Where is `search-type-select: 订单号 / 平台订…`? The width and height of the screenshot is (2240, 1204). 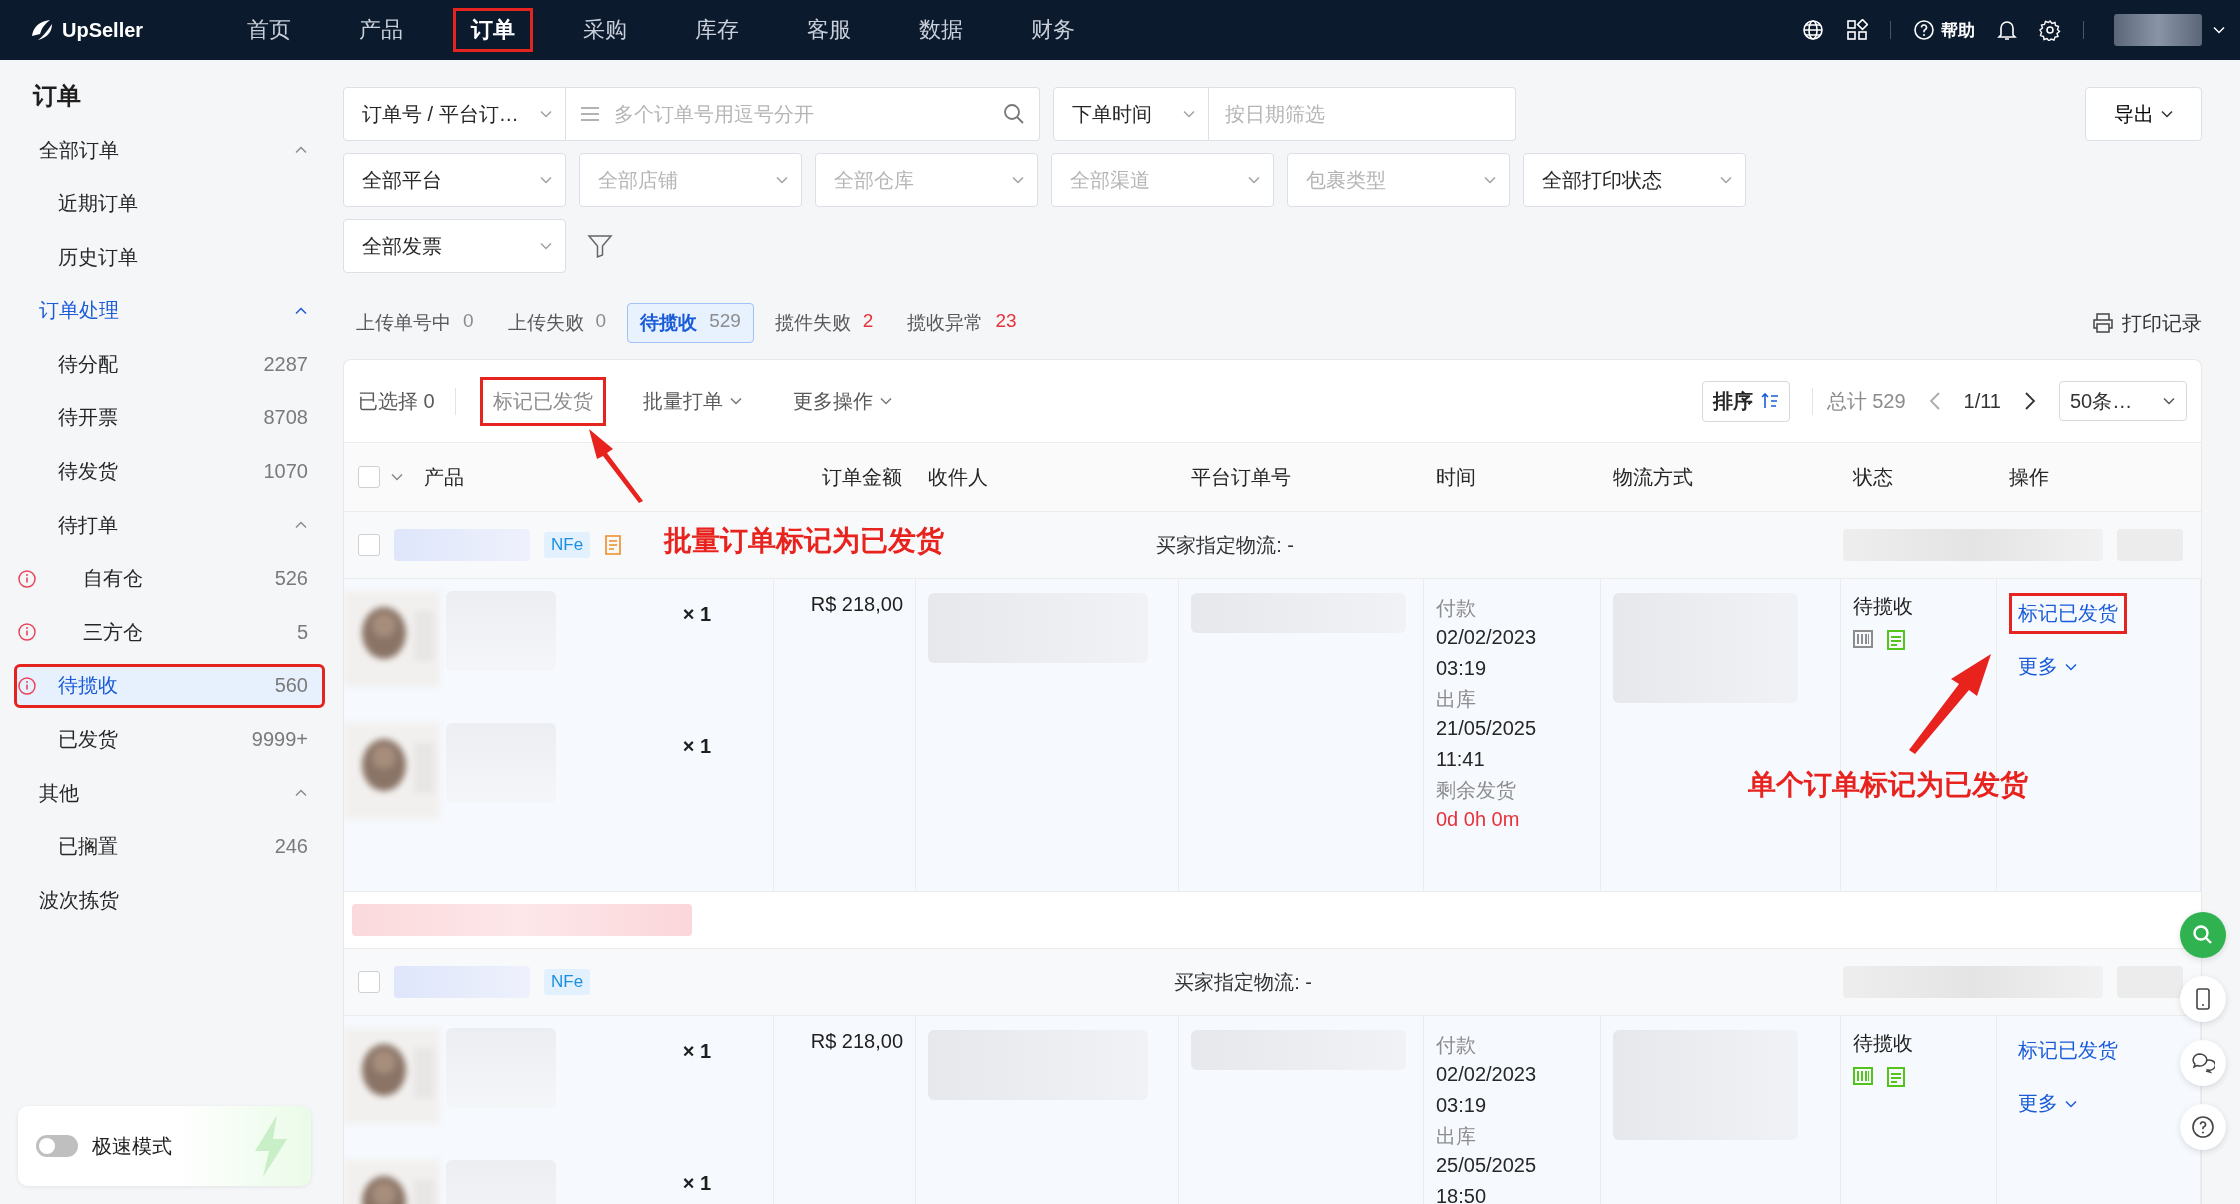
search-type-select: 订单号 / 平台订… is located at coordinates (454, 114).